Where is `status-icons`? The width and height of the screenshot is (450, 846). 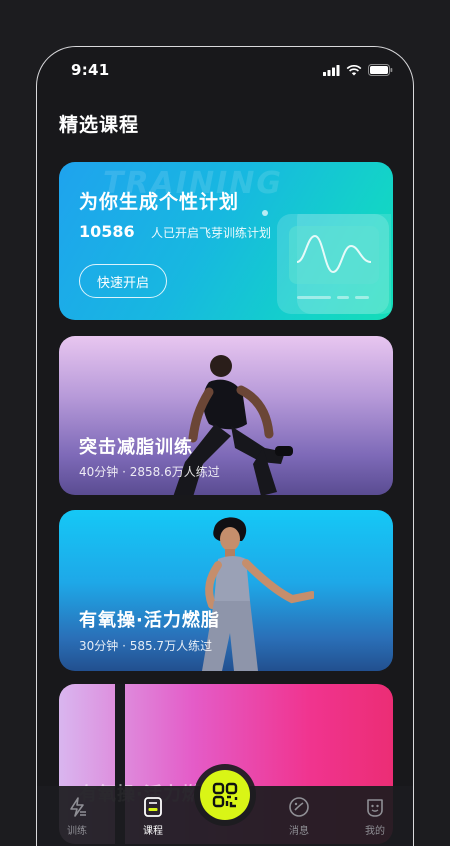
status-icons is located at coordinates (358, 70).